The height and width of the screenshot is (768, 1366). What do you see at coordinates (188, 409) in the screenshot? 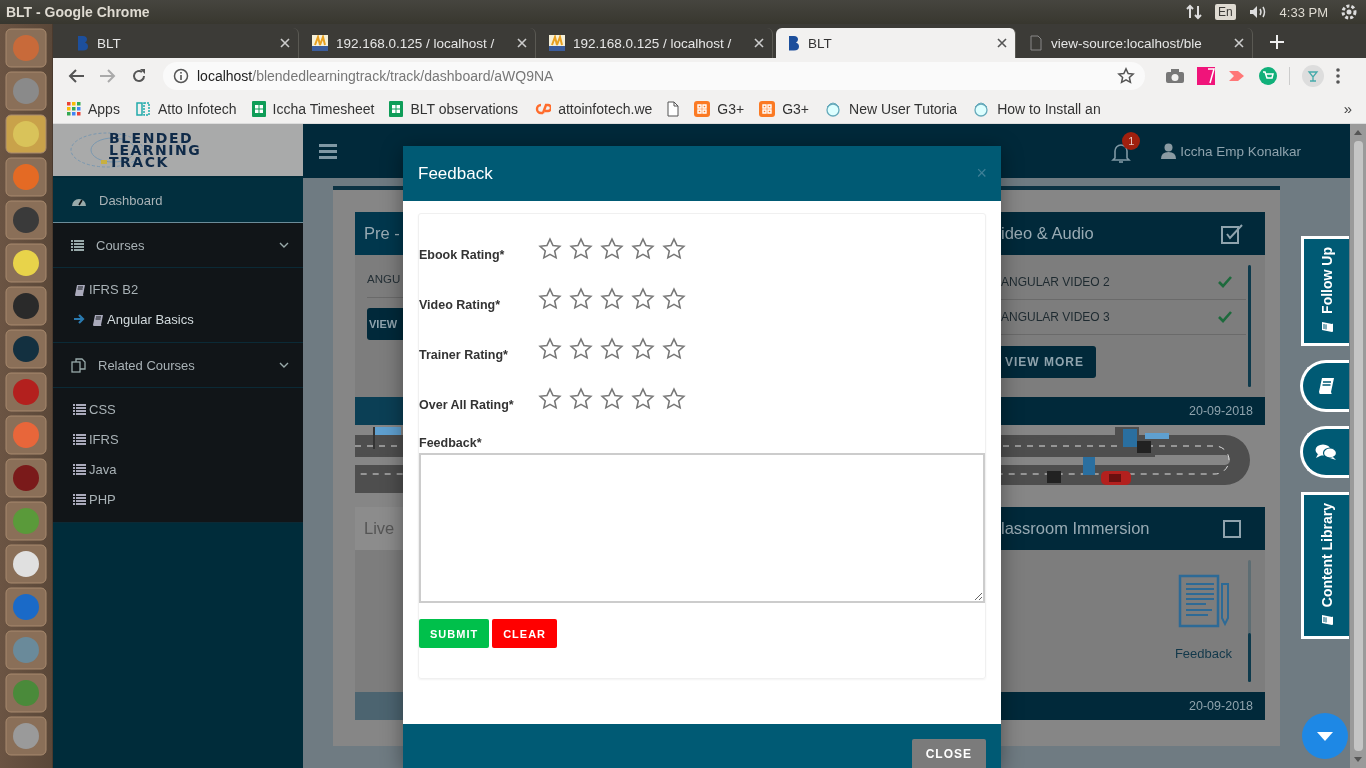
I see `sidebar-subitem: CSS` at bounding box center [188, 409].